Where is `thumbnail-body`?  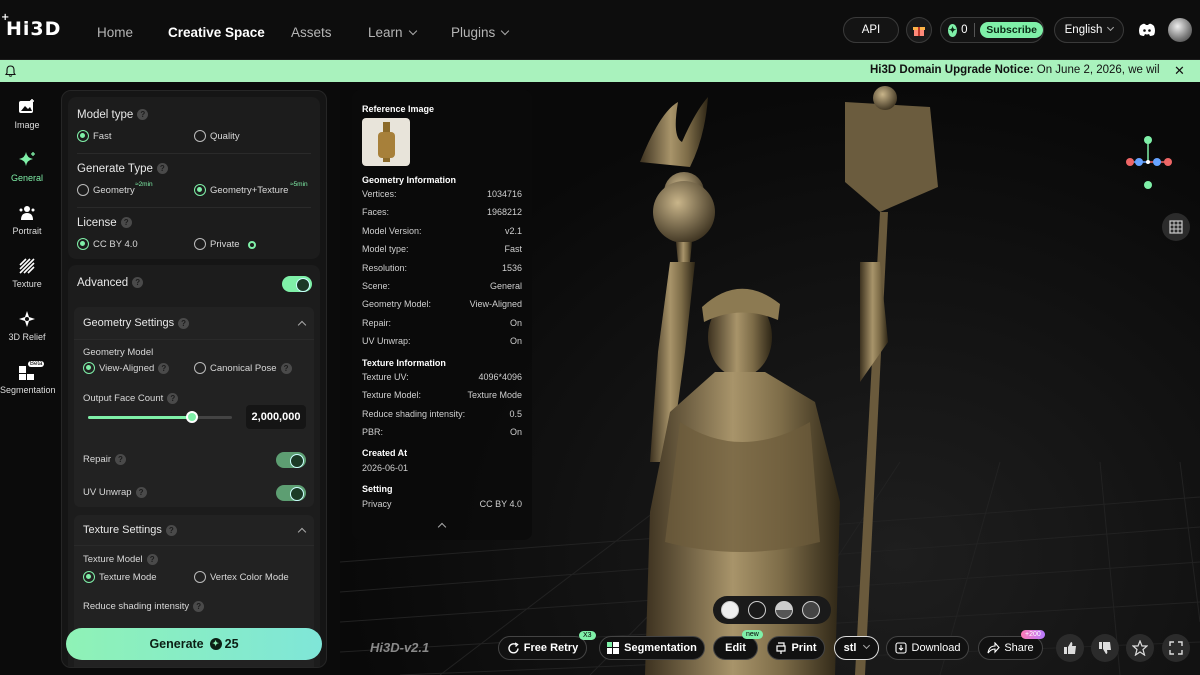
thumbnail-body is located at coordinates (386, 145).